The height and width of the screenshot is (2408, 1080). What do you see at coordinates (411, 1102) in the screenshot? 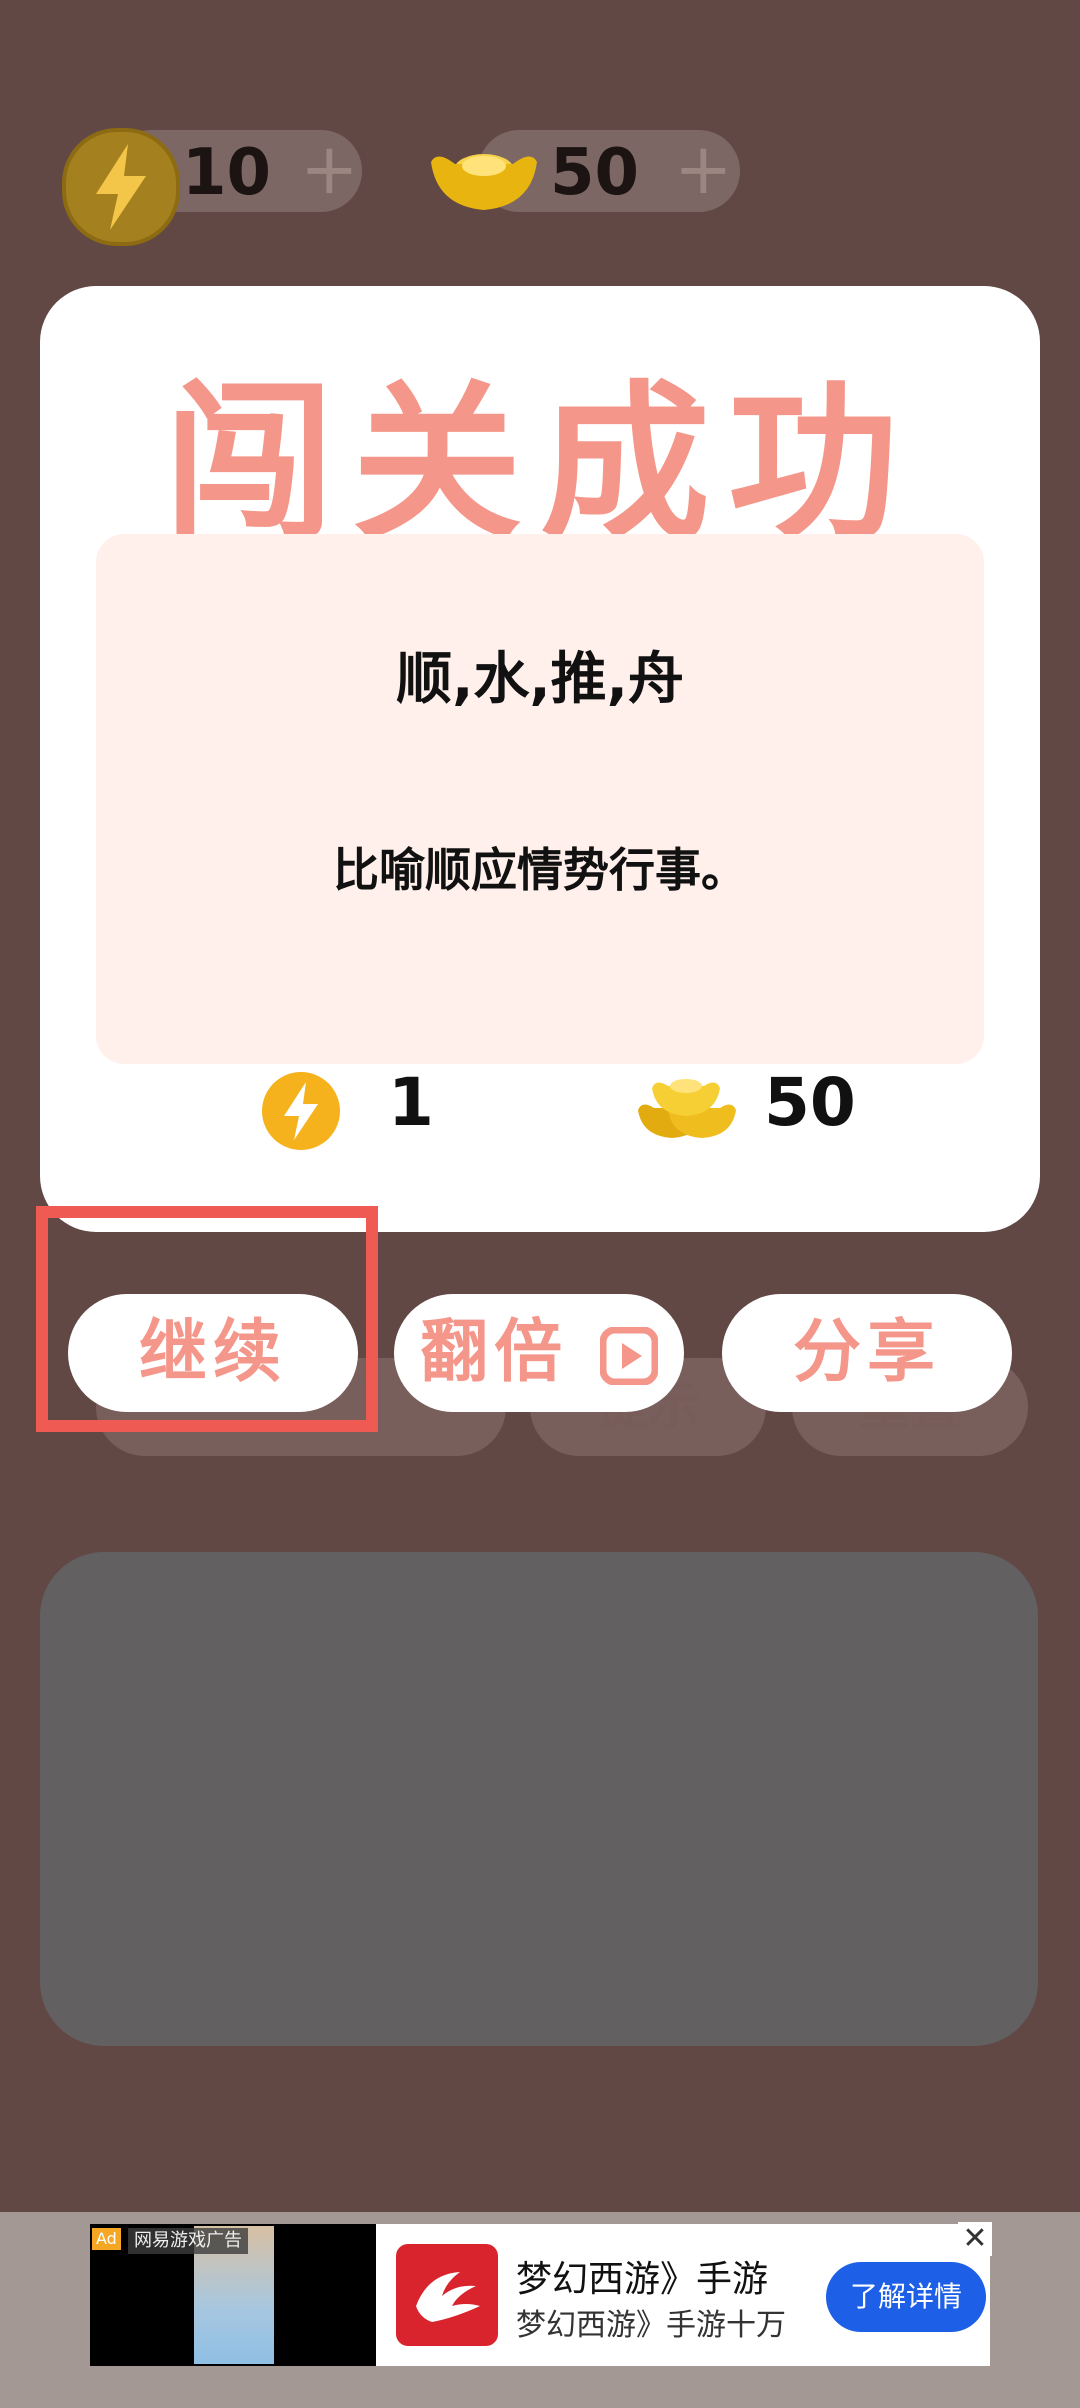
I see `reward-energy-value: 1` at bounding box center [411, 1102].